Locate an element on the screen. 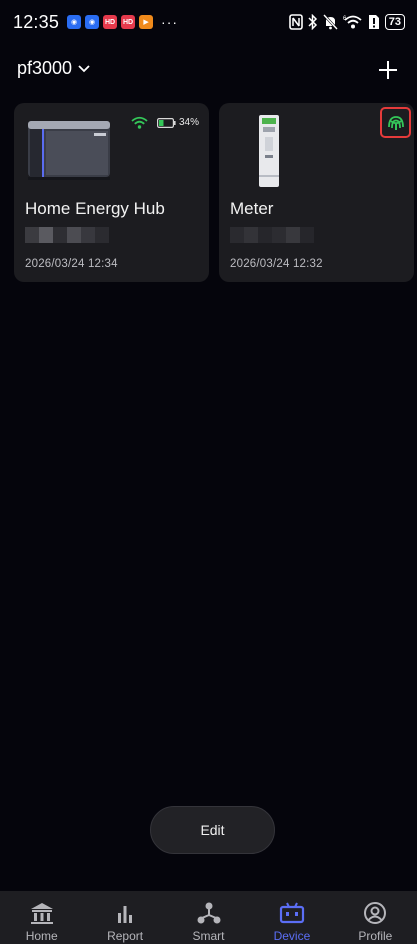 This screenshot has height=944, width=417. status-bar: 12:35 ◉ ◉ HD HD ▶ ··· 6 73 is located at coordinates (208, 22).